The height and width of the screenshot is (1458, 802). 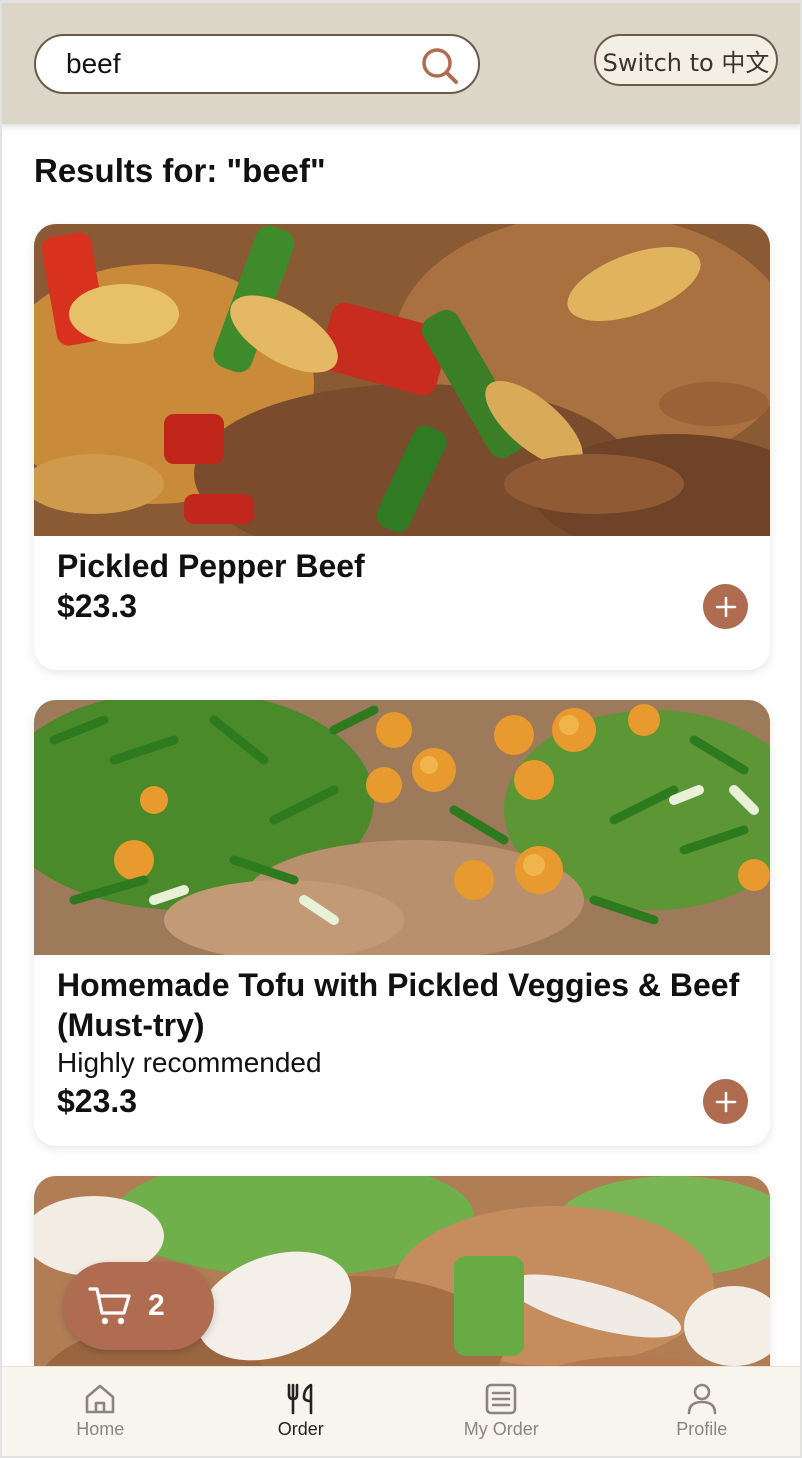 I want to click on nav-profile: Profile, so click(x=702, y=1412).